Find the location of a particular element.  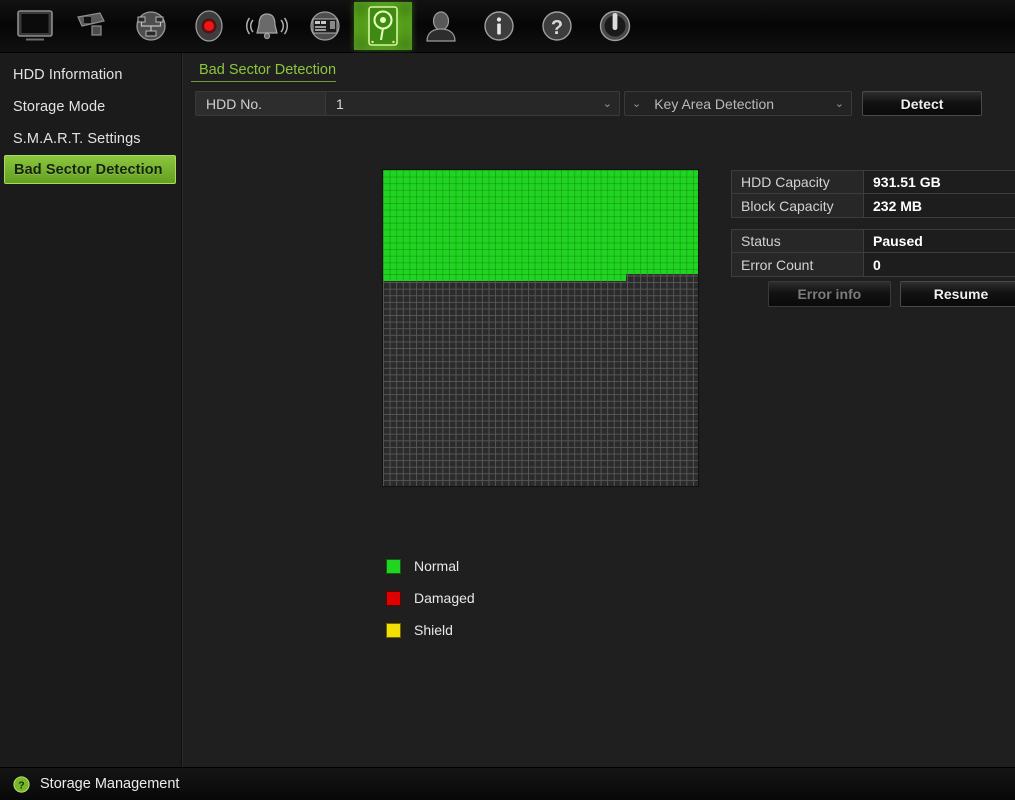

sidebar-item-label: Bad Sector Detection is located at coordinates (88, 169).